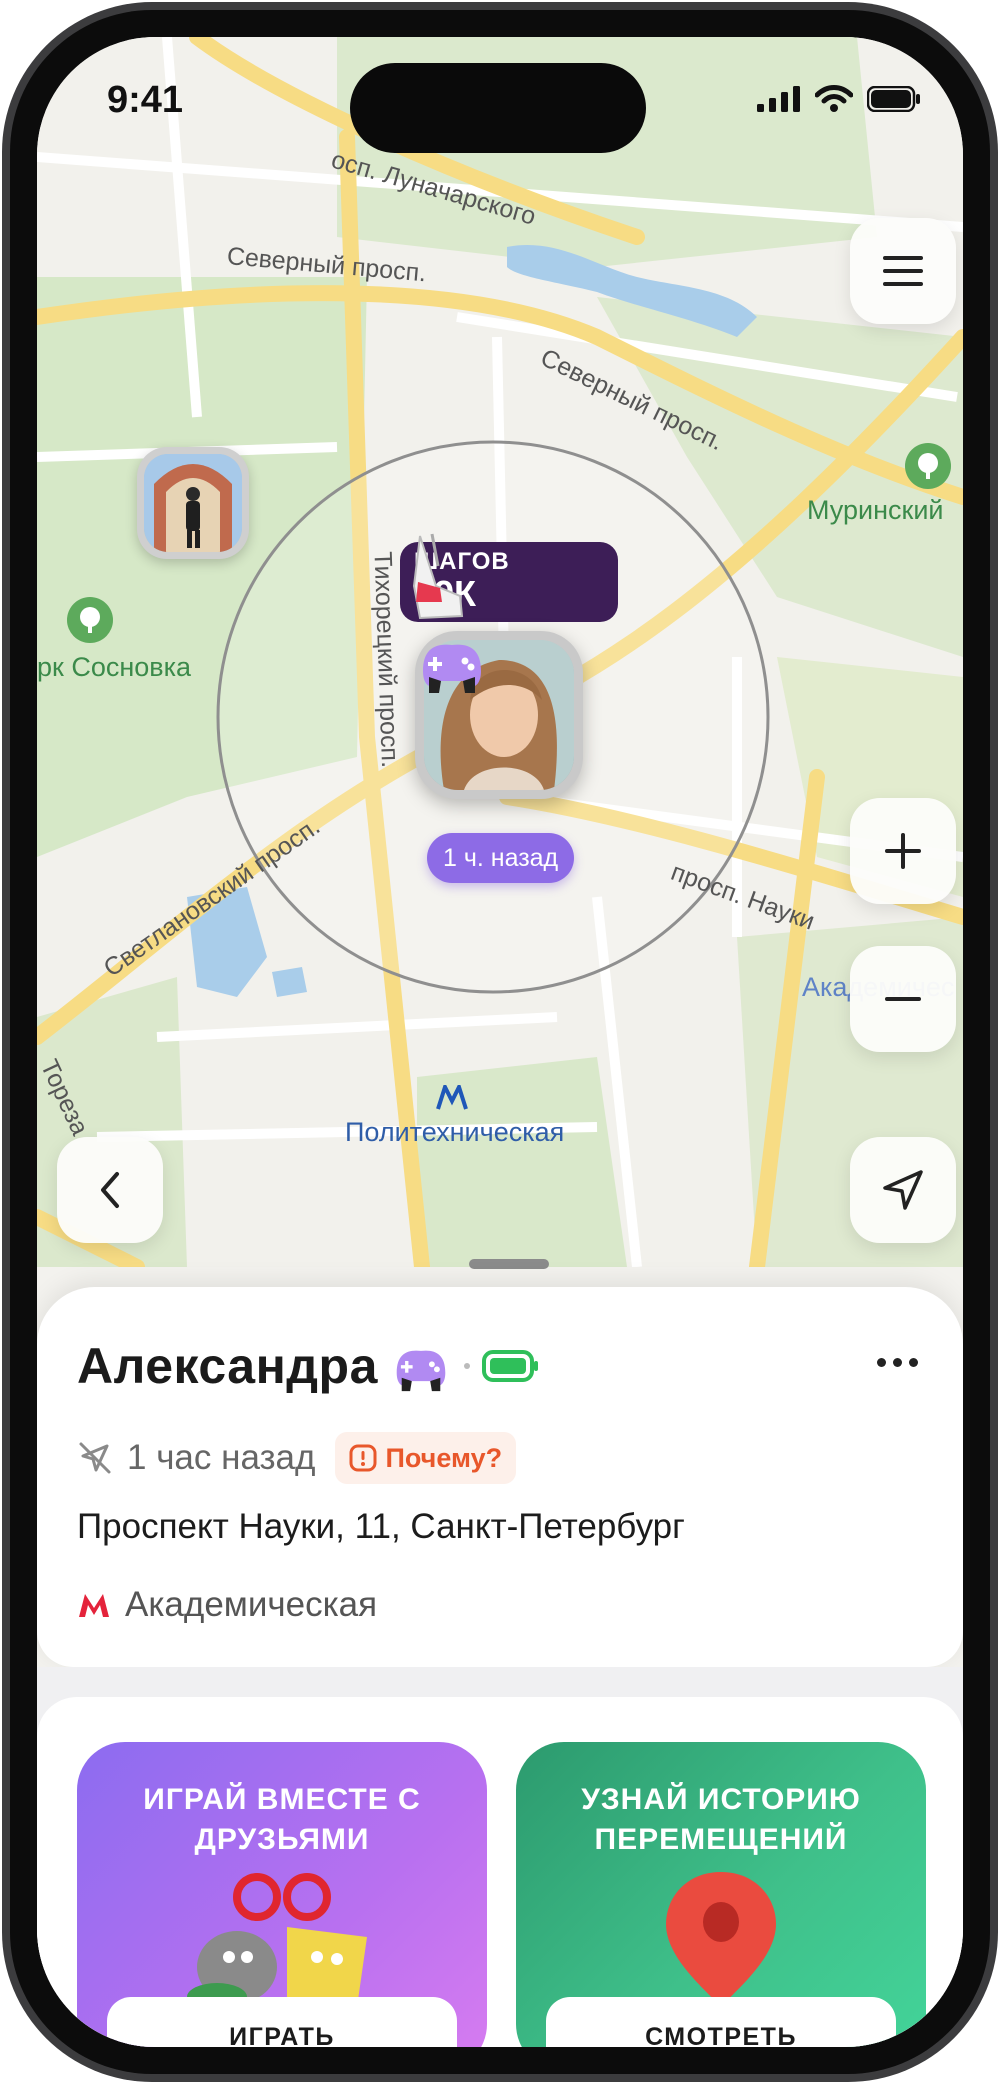 The width and height of the screenshot is (1000, 2084). Describe the element at coordinates (438, 576) in the screenshot. I see `sneaker-icon` at that location.